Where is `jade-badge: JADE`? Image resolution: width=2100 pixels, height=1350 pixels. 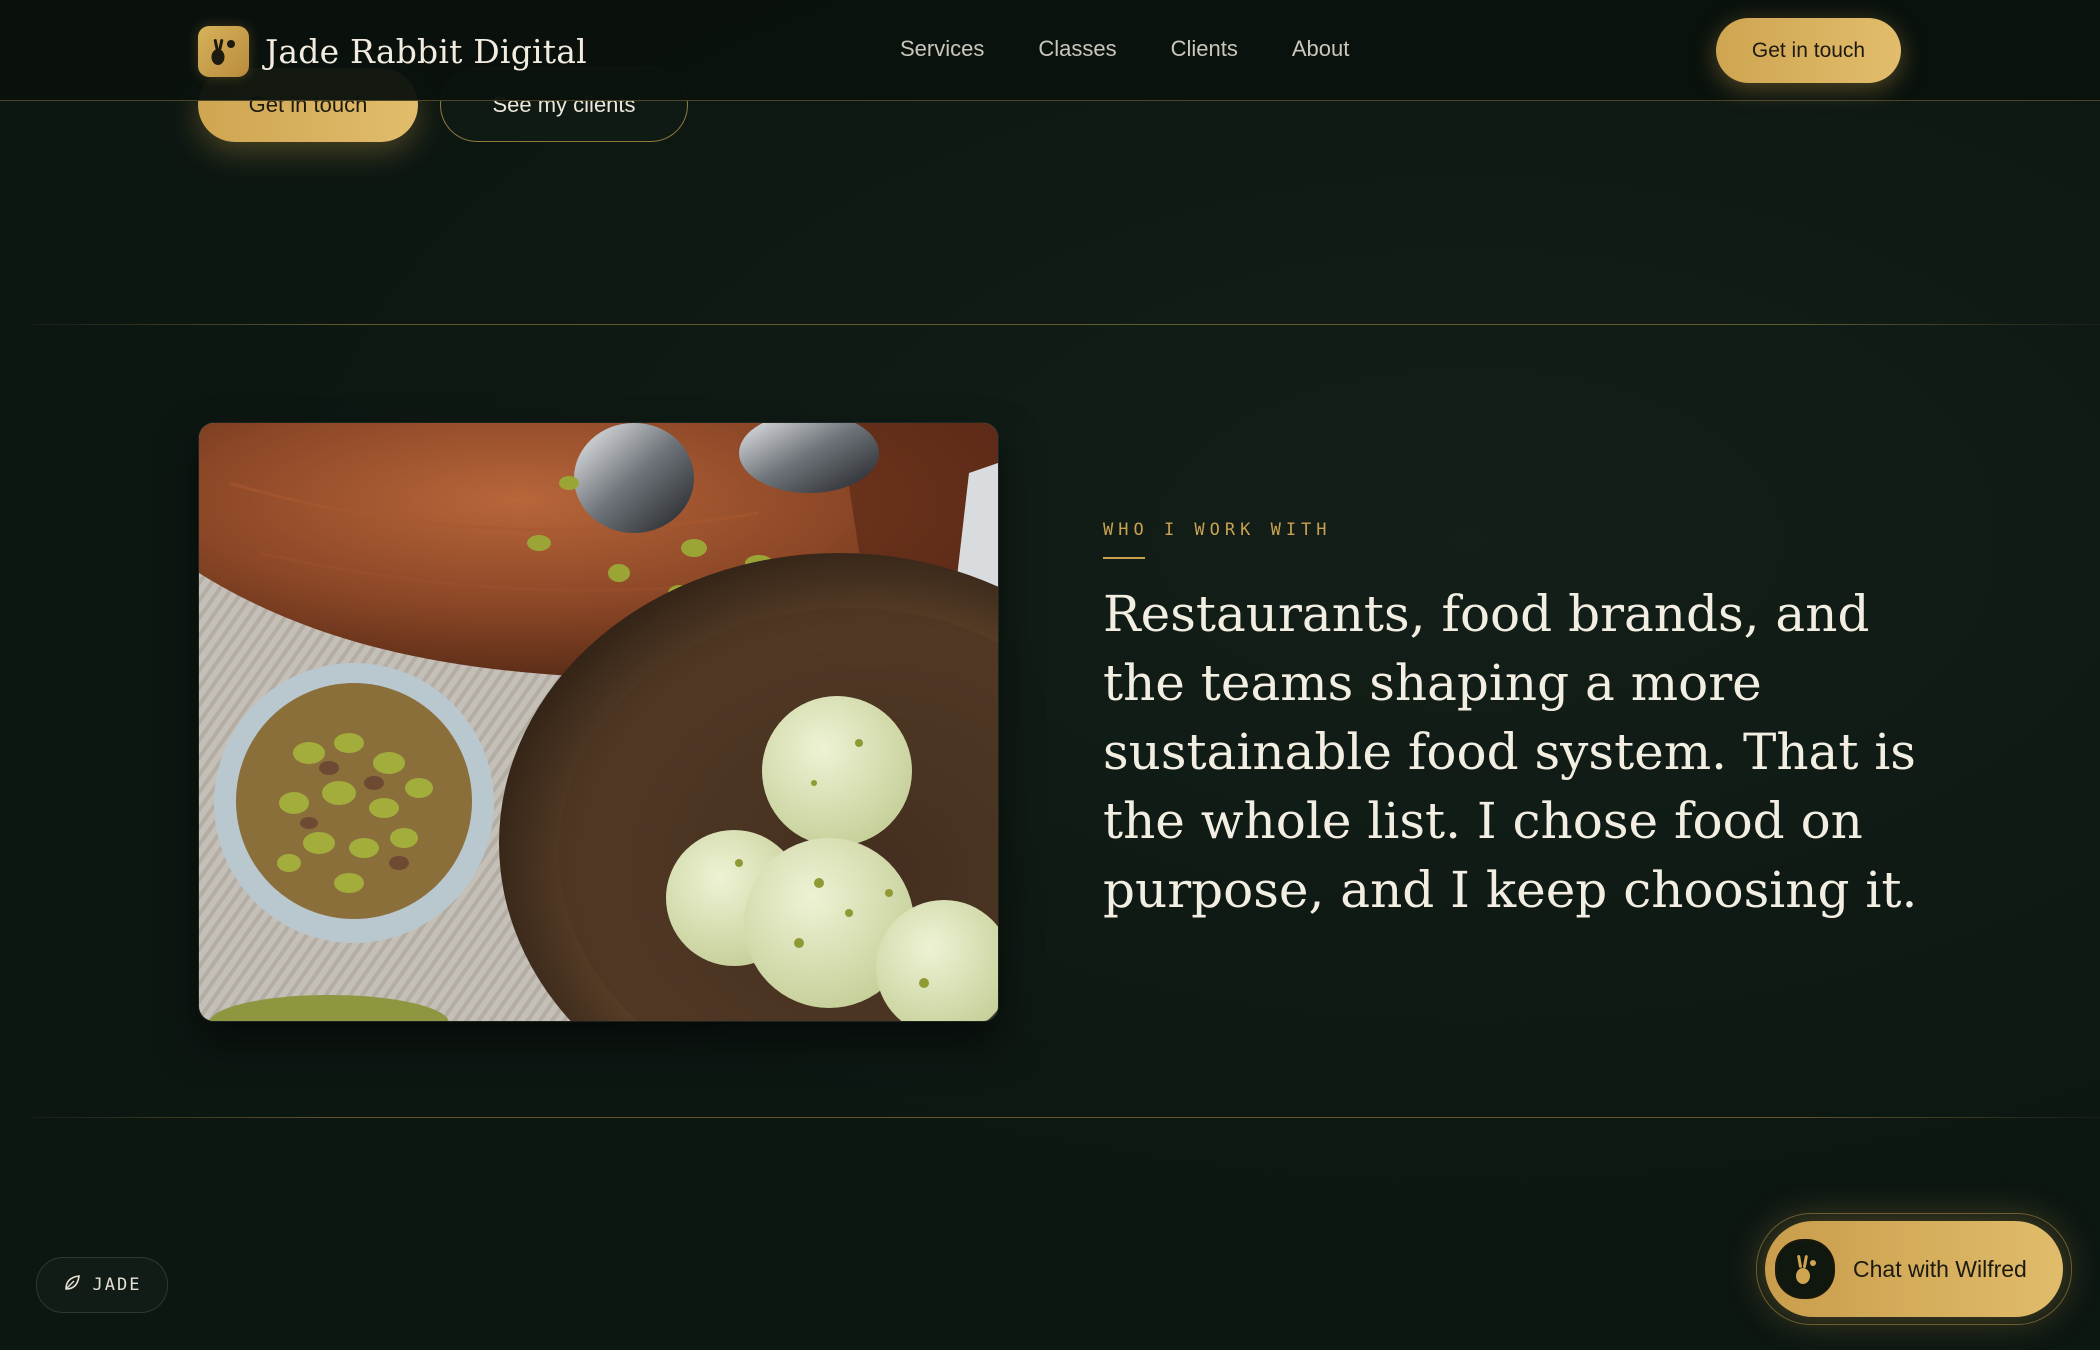 jade-badge: JADE is located at coordinates (102, 1285).